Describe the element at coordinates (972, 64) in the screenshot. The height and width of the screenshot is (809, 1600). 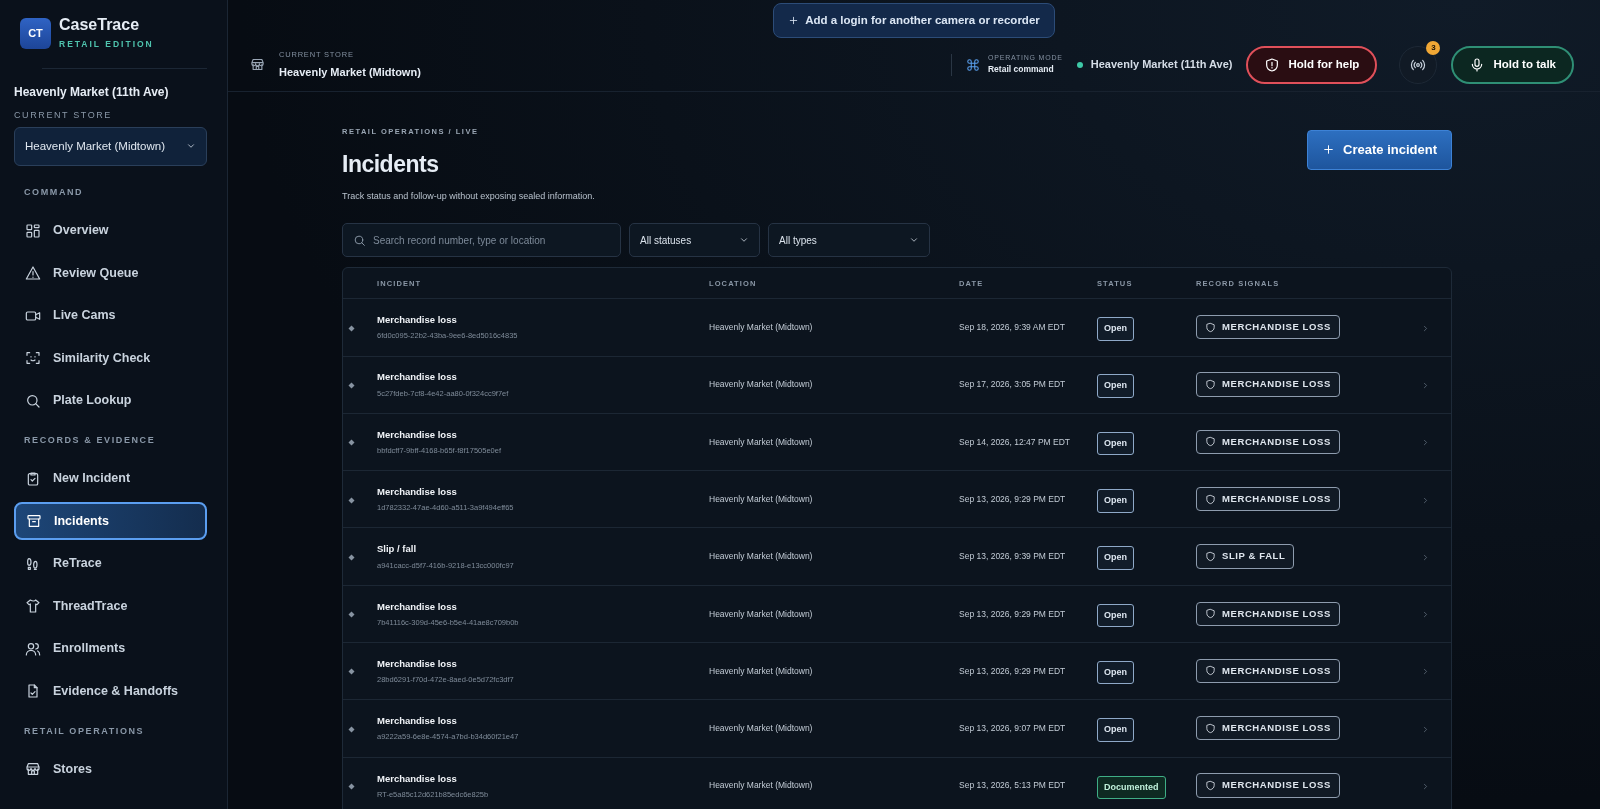
I see `command-key-icon` at that location.